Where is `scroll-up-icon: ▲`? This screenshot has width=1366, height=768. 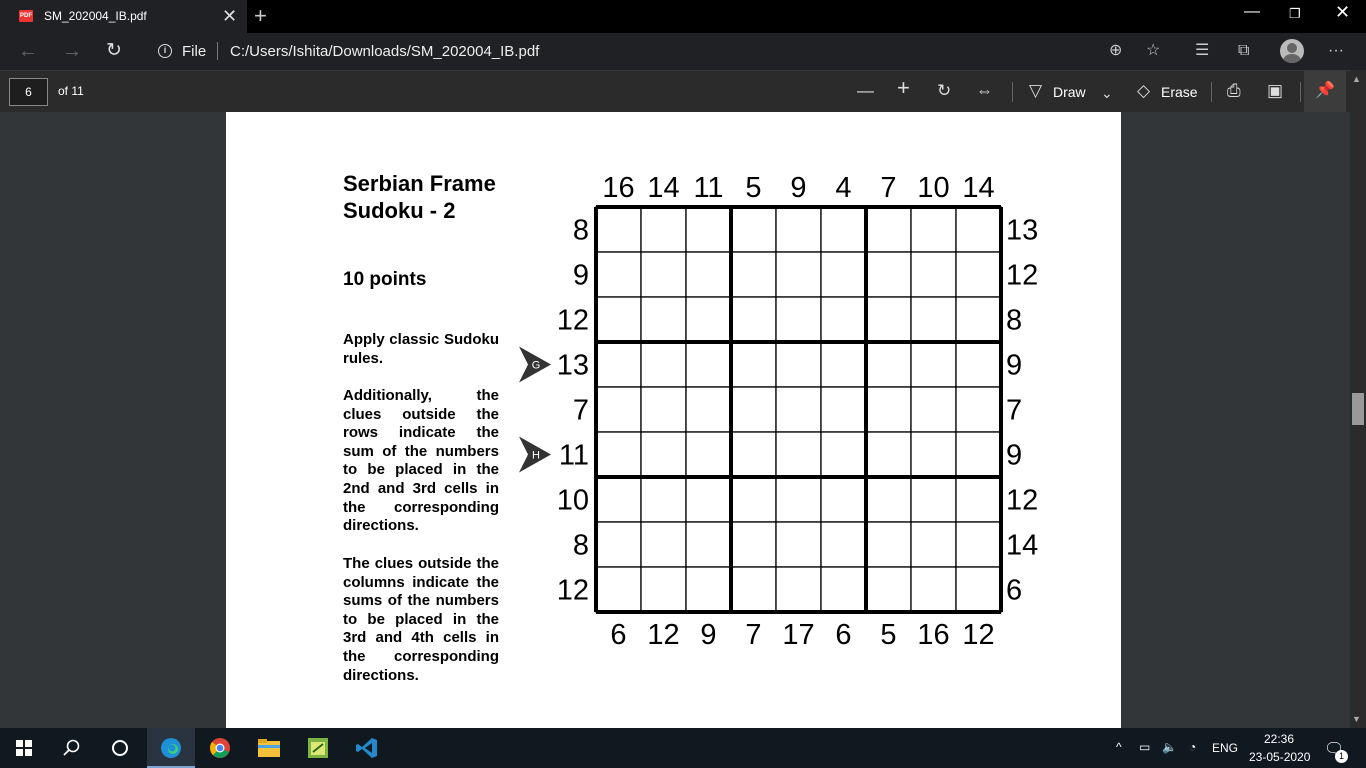
scroll-up-icon: ▲ is located at coordinates (1356, 79).